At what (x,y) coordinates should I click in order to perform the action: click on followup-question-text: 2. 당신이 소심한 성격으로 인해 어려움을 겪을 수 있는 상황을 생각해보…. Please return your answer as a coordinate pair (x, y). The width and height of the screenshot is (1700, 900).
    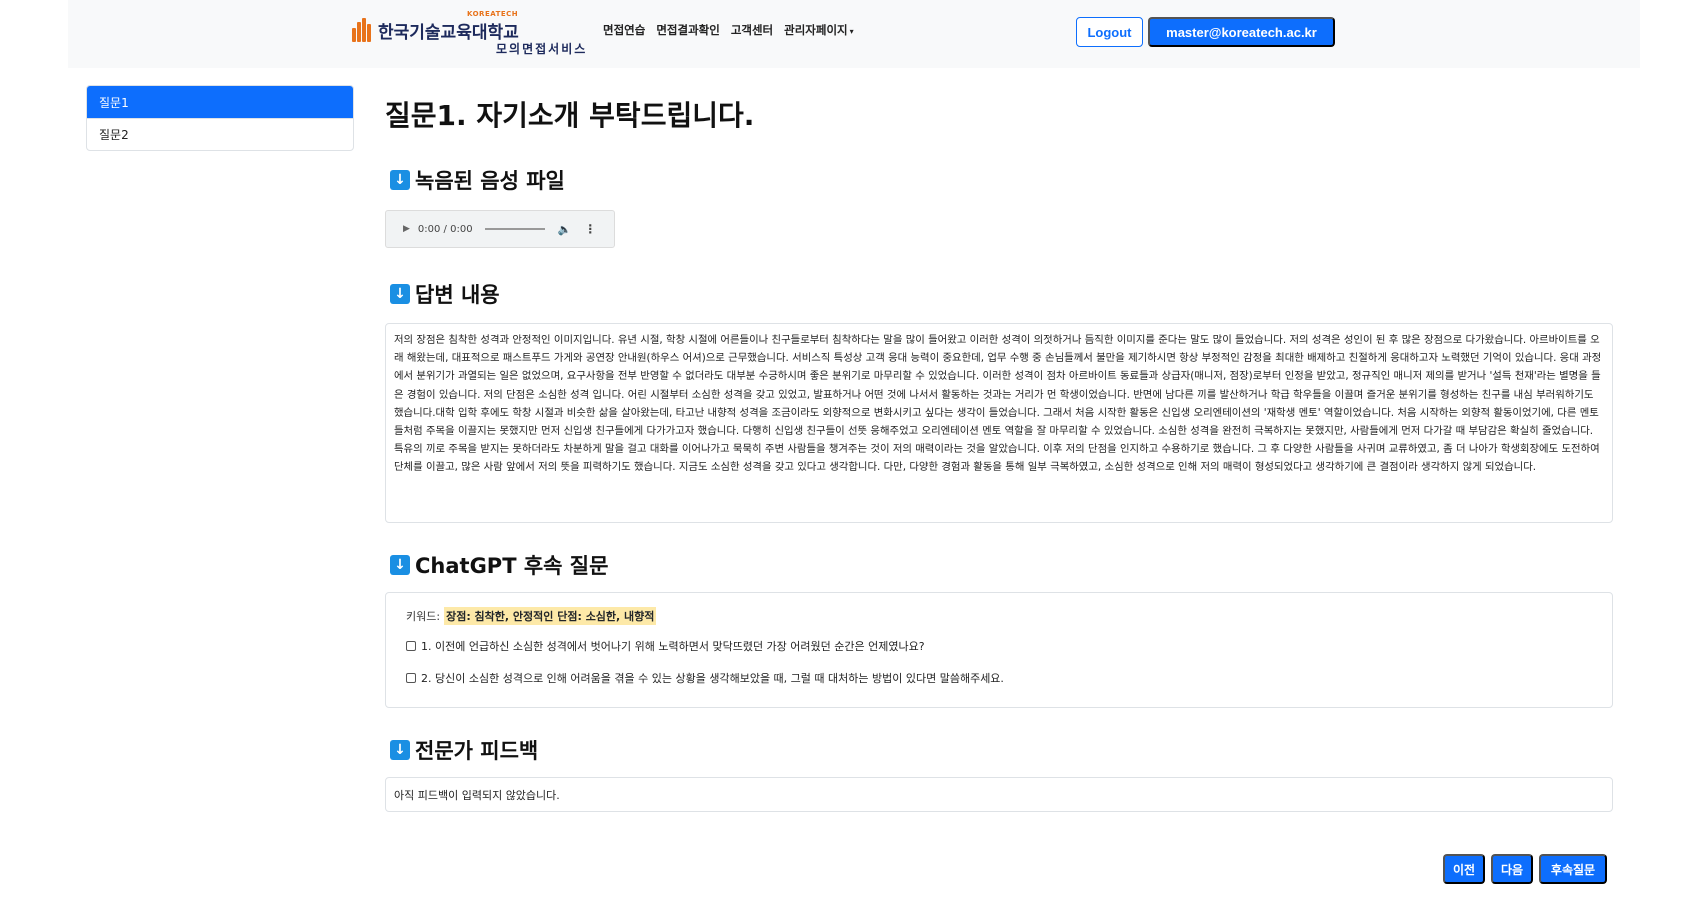
    Looking at the image, I should click on (712, 678).